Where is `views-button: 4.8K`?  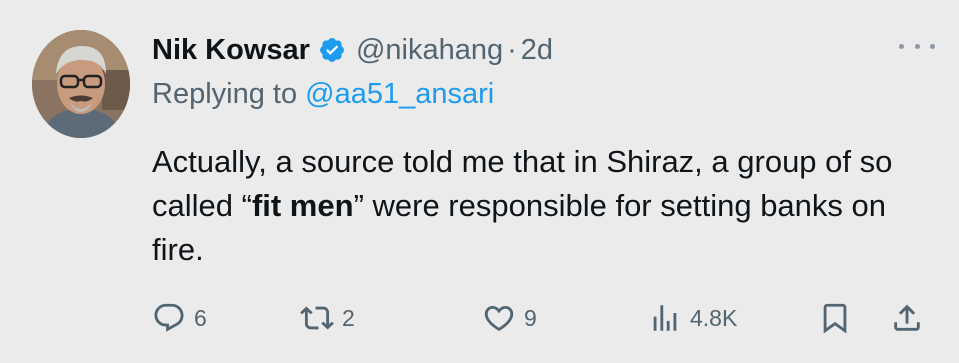
views-button: 4.8K is located at coordinates (692, 318).